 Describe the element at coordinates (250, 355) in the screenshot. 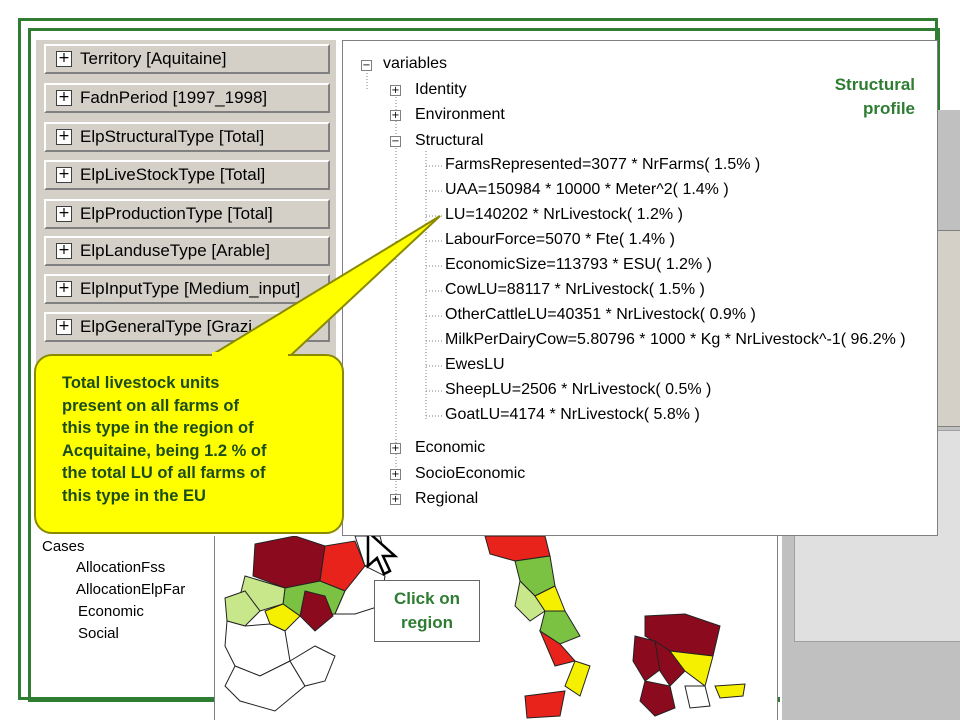

I see `callout-pointer-seam` at that location.